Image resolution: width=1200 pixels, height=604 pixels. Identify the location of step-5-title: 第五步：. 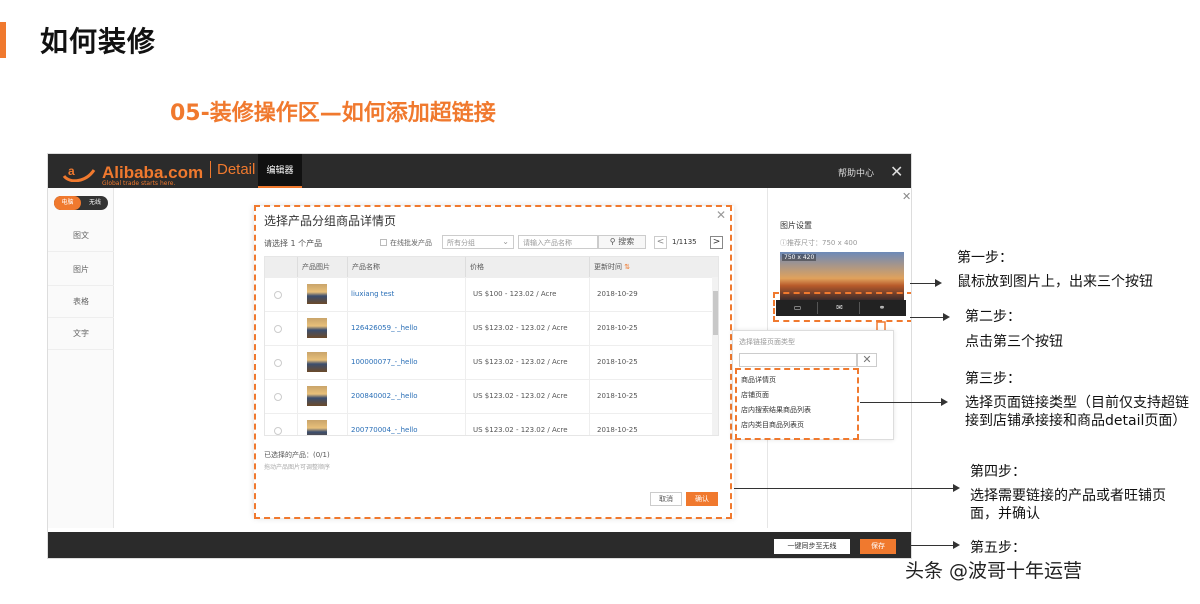
(998, 548).